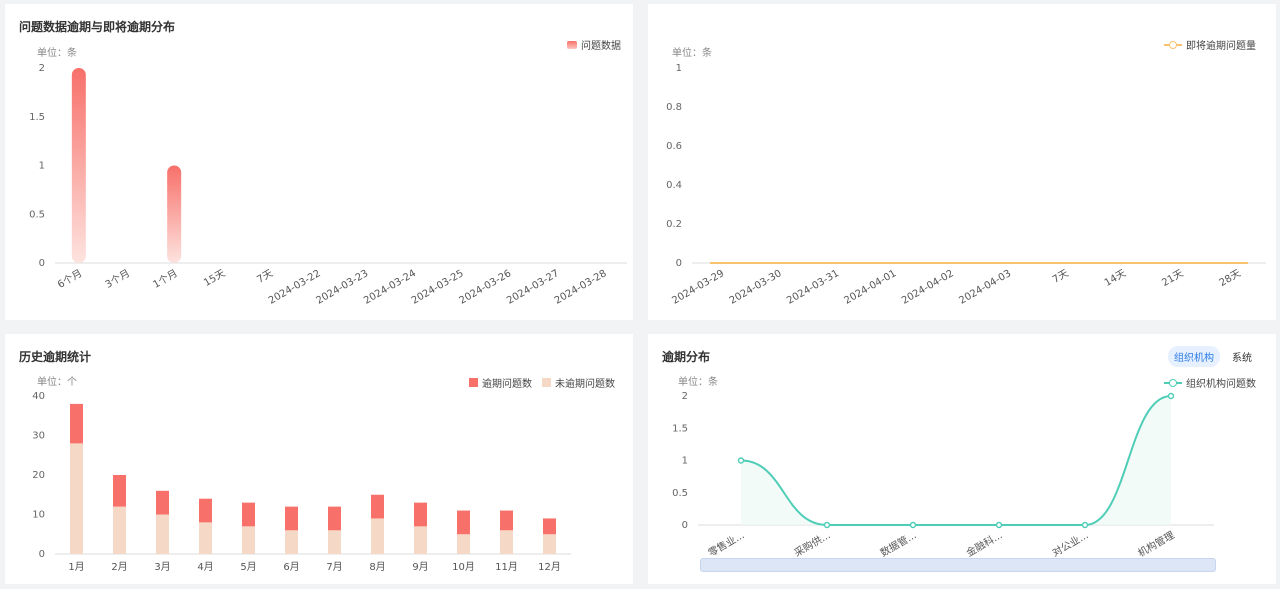 This screenshot has height=589, width=1280. What do you see at coordinates (506, 567) in the screenshot?
I see `x-tick-label: 11月` at bounding box center [506, 567].